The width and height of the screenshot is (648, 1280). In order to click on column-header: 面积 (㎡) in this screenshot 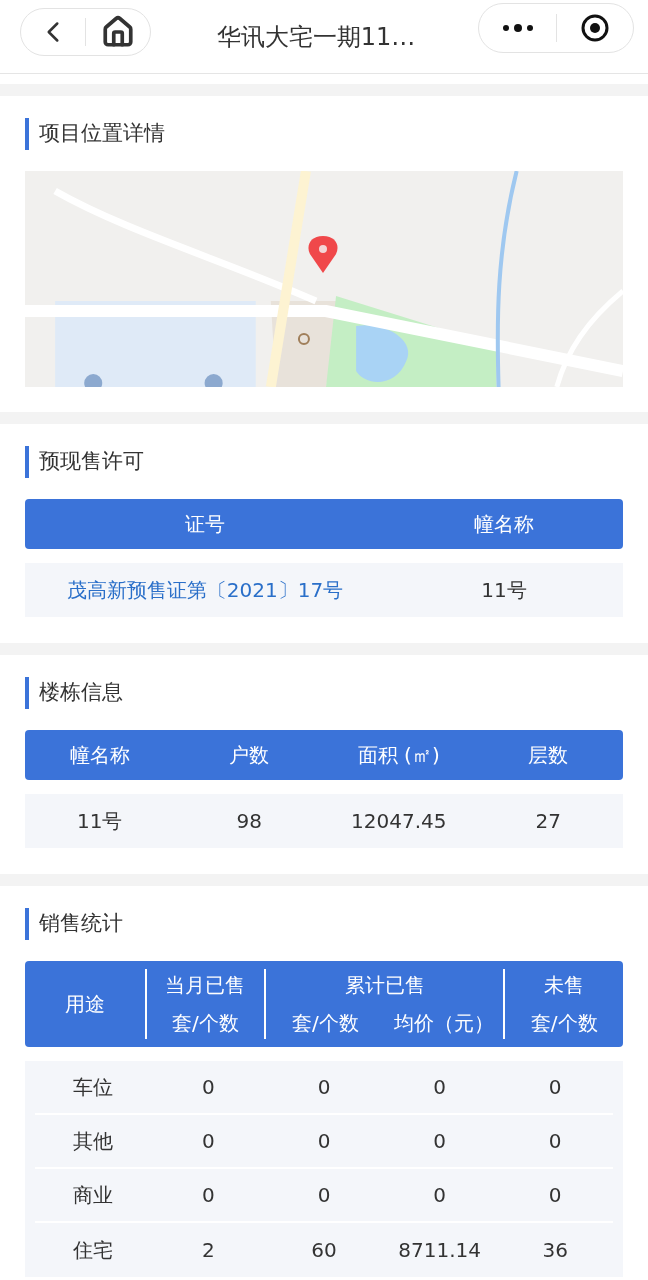, I will do `click(398, 755)`.